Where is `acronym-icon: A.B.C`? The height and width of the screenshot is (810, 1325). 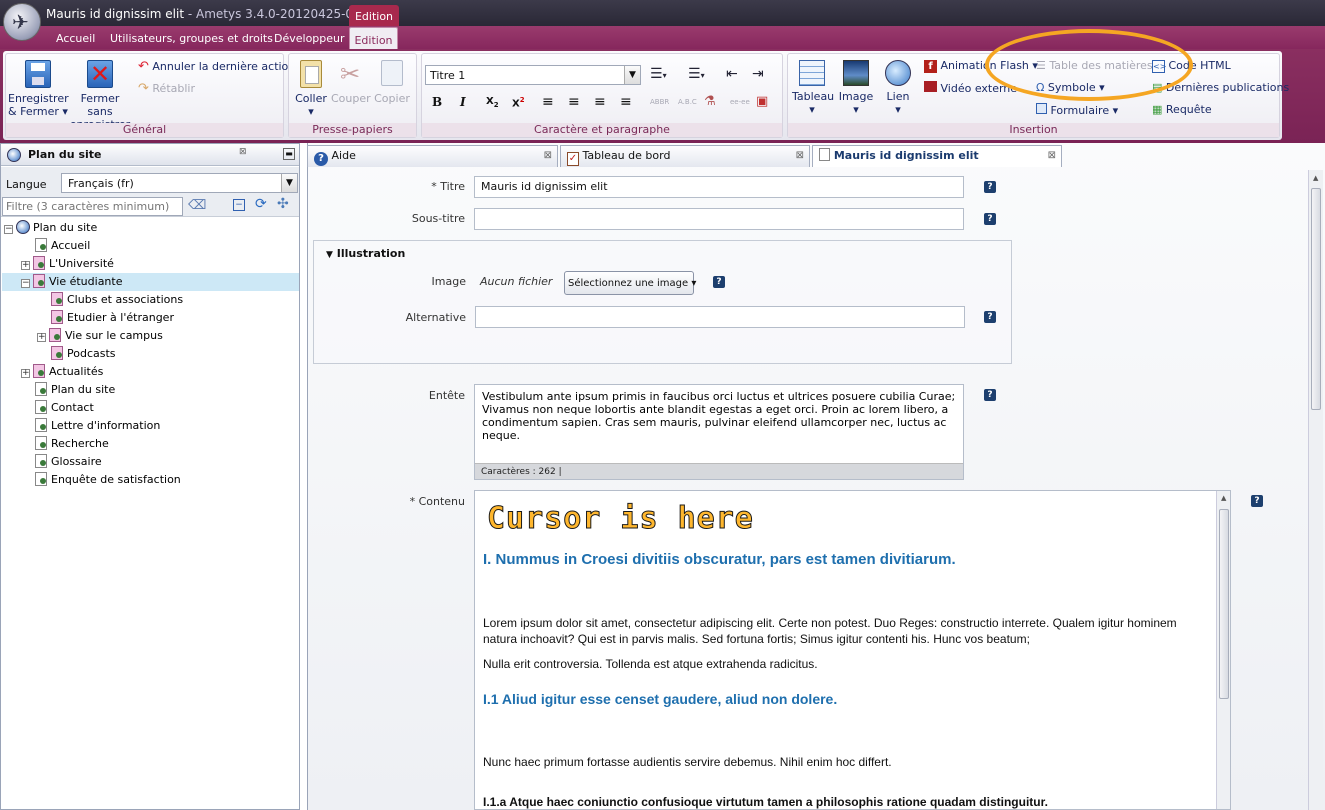
acronym-icon: A.B.C is located at coordinates (687, 102).